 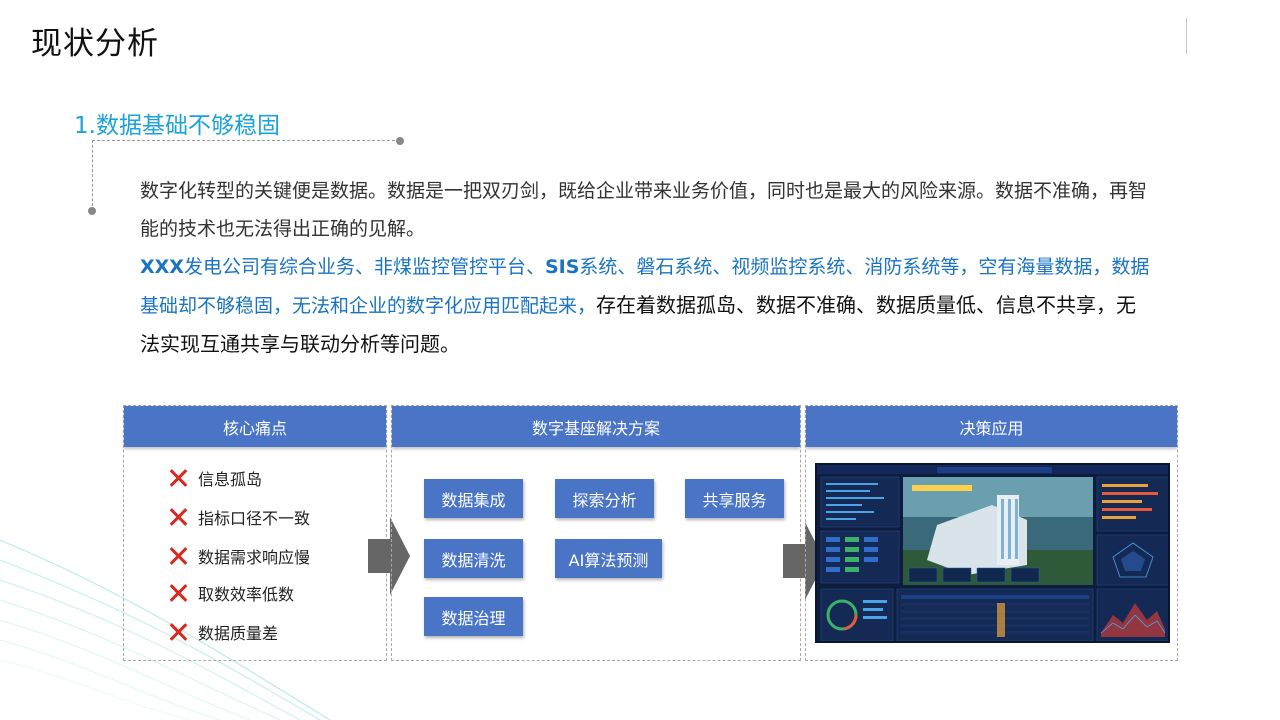 I want to click on bracket-left-line, so click(x=92, y=175).